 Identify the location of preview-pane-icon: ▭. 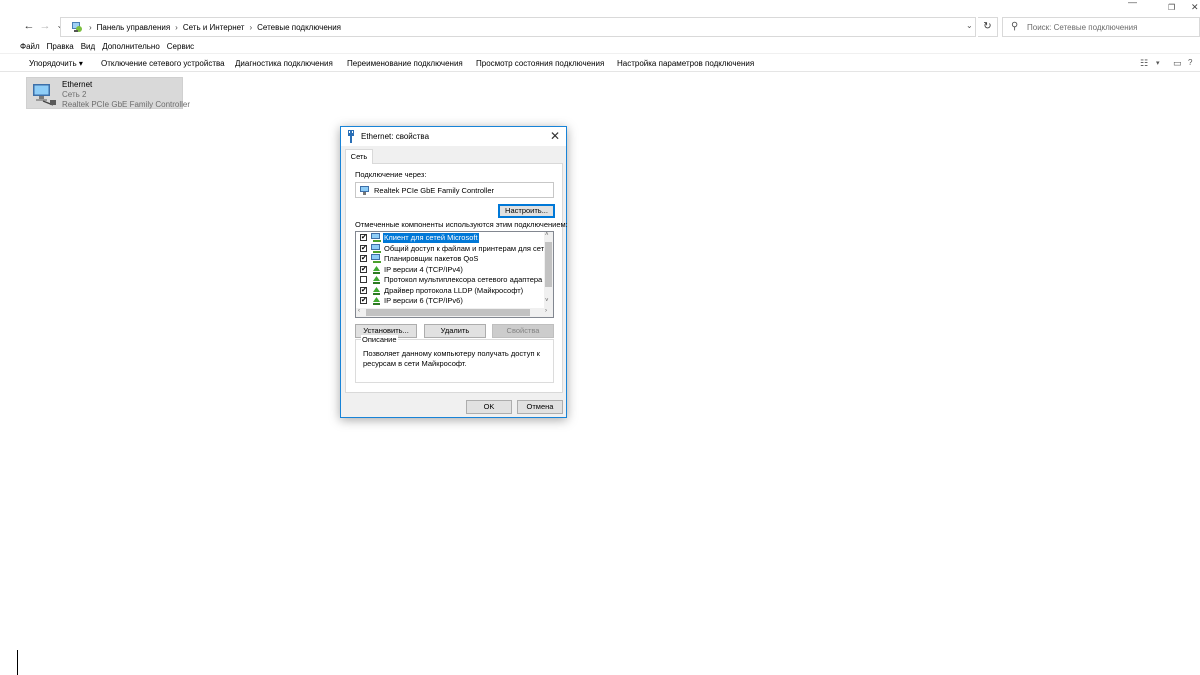
(1177, 63).